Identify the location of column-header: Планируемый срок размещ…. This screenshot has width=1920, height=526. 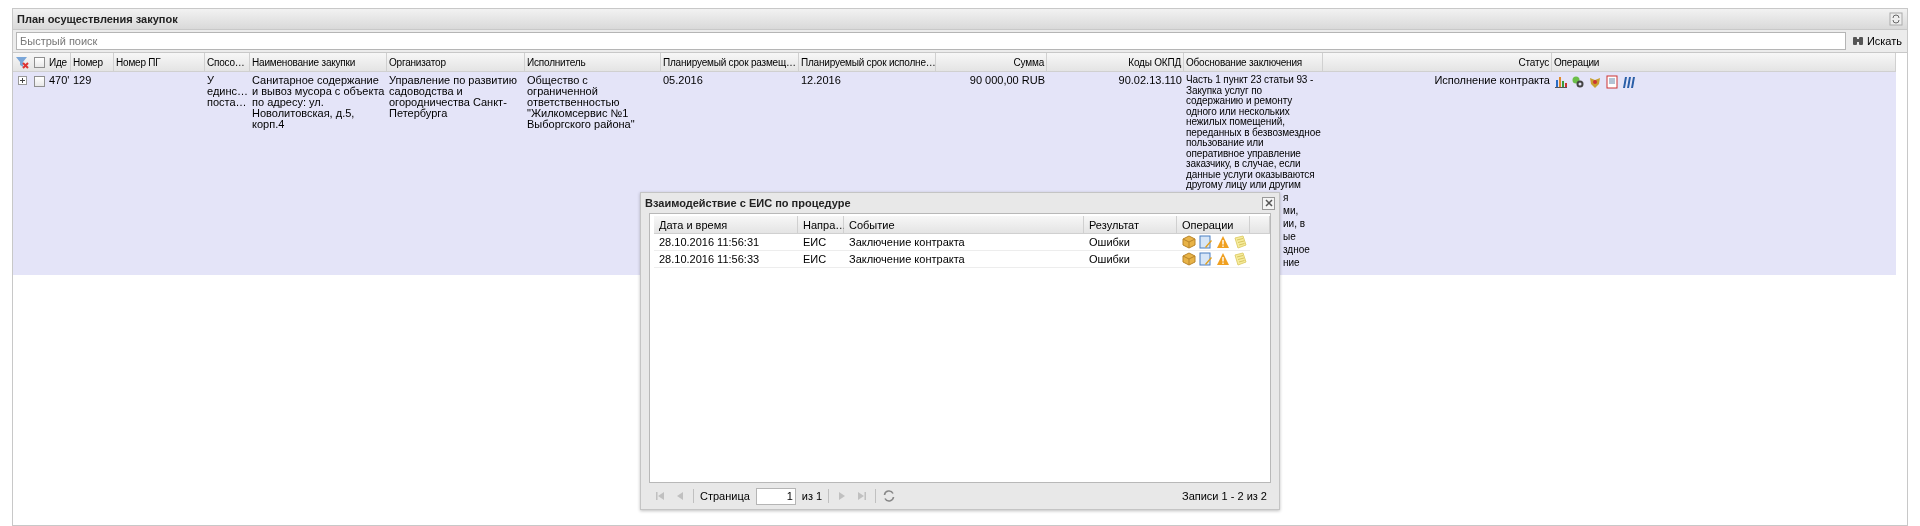
(730, 62).